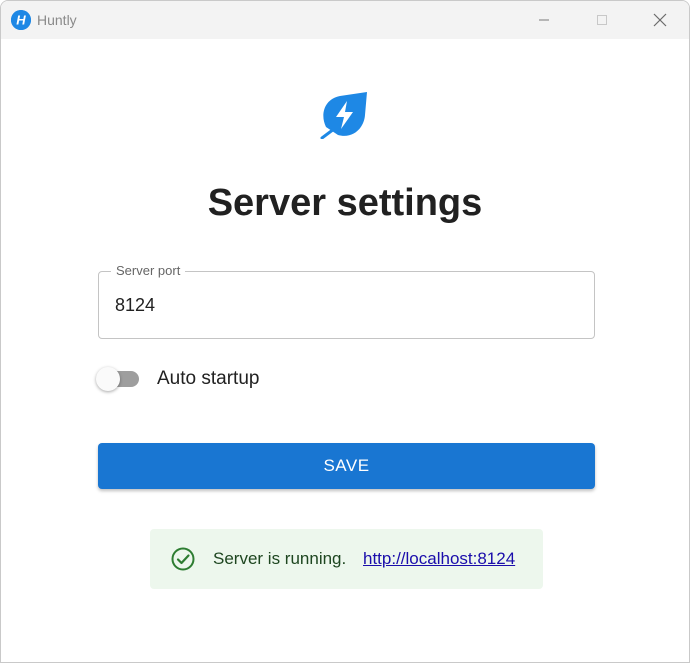 This screenshot has height=663, width=690. What do you see at coordinates (439, 559) in the screenshot?
I see `server-url-link: http://localhost:8124` at bounding box center [439, 559].